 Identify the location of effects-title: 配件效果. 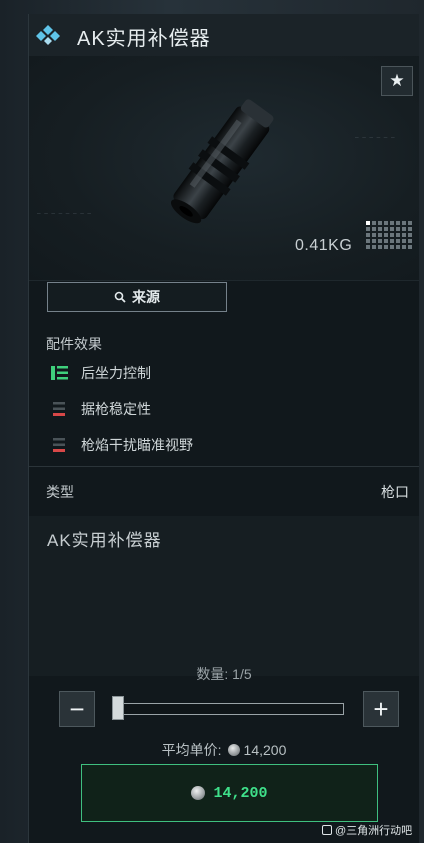
(74, 344).